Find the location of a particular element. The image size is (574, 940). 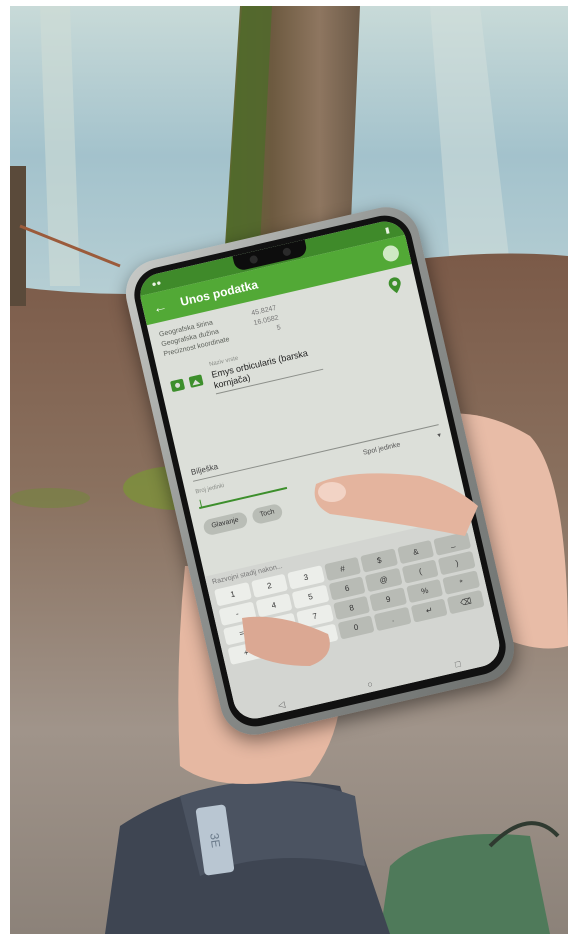

keyboard-key: < is located at coordinates (283, 644).